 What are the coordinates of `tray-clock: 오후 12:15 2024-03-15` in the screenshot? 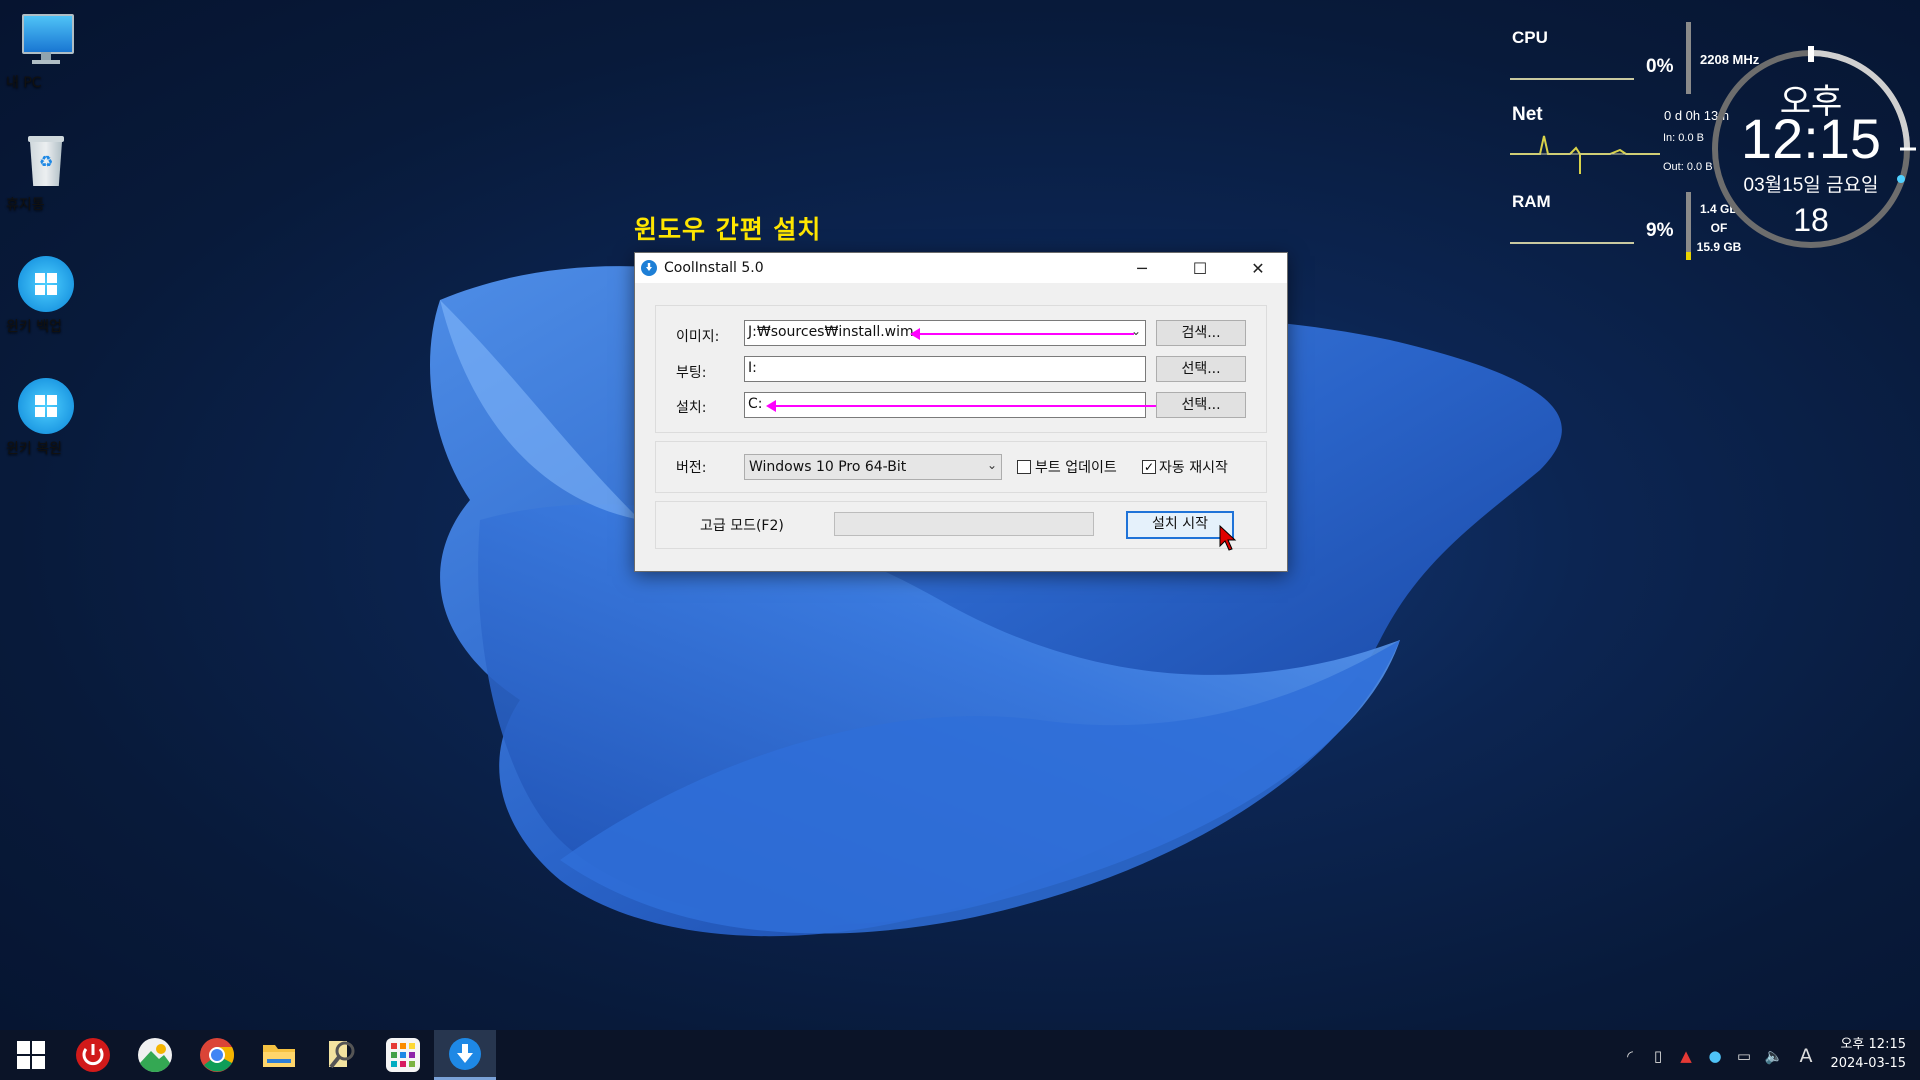 It's located at (1868, 1054).